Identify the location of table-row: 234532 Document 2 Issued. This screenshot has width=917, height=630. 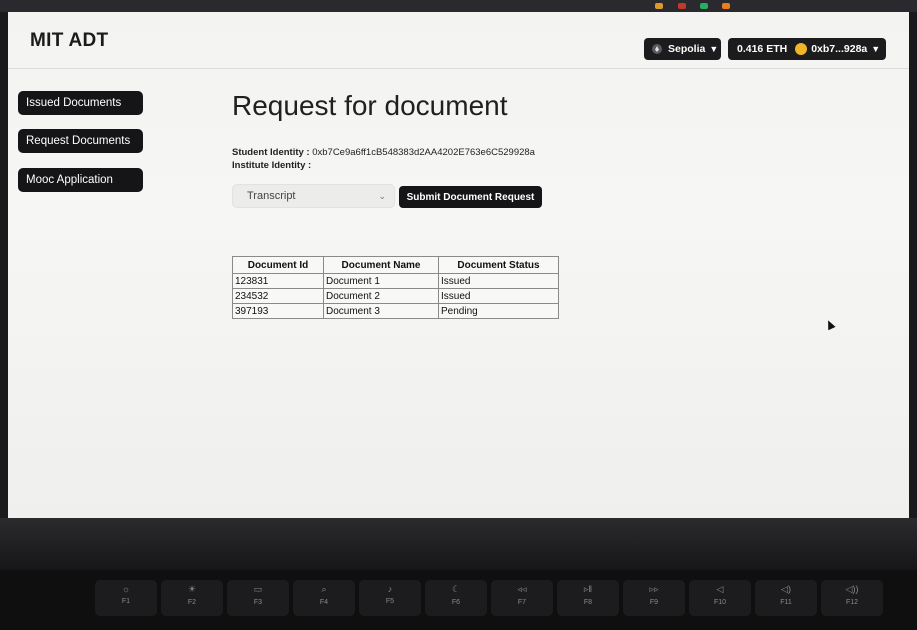
(395, 296).